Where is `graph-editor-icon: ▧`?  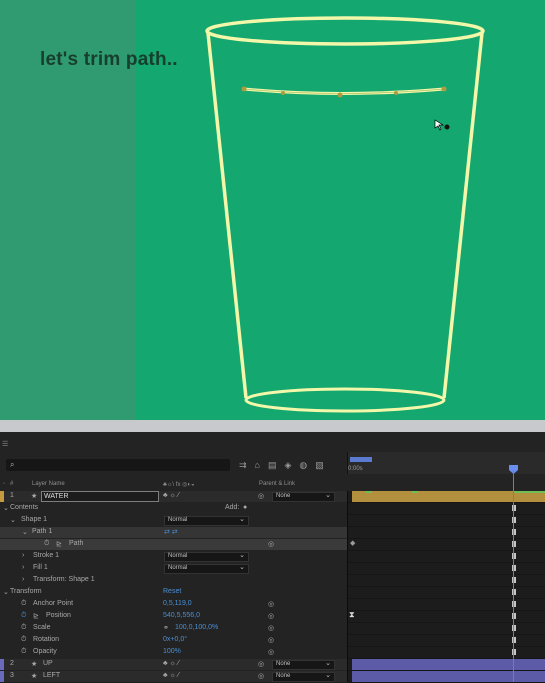 graph-editor-icon: ▧ is located at coordinates (319, 465).